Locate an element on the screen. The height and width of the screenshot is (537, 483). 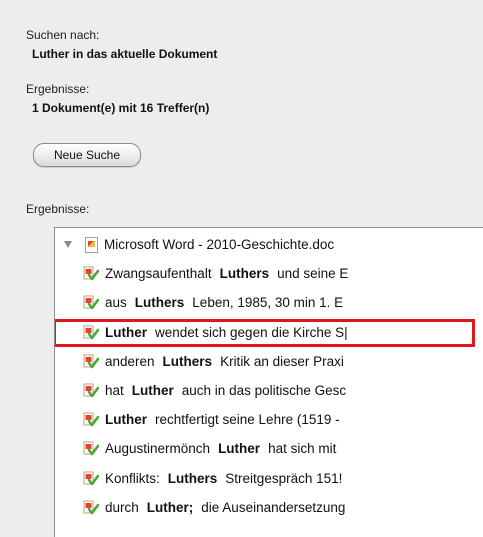
tree-hit-row: hat Luther auch in das politische Gesc is located at coordinates (269, 391).